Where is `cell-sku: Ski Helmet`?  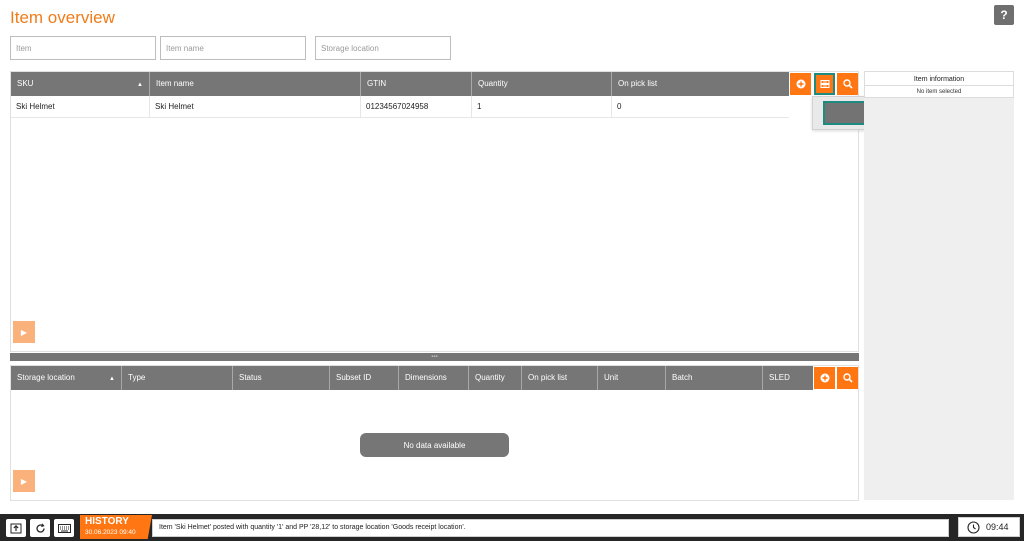
cell-sku: Ski Helmet is located at coordinates (80, 106).